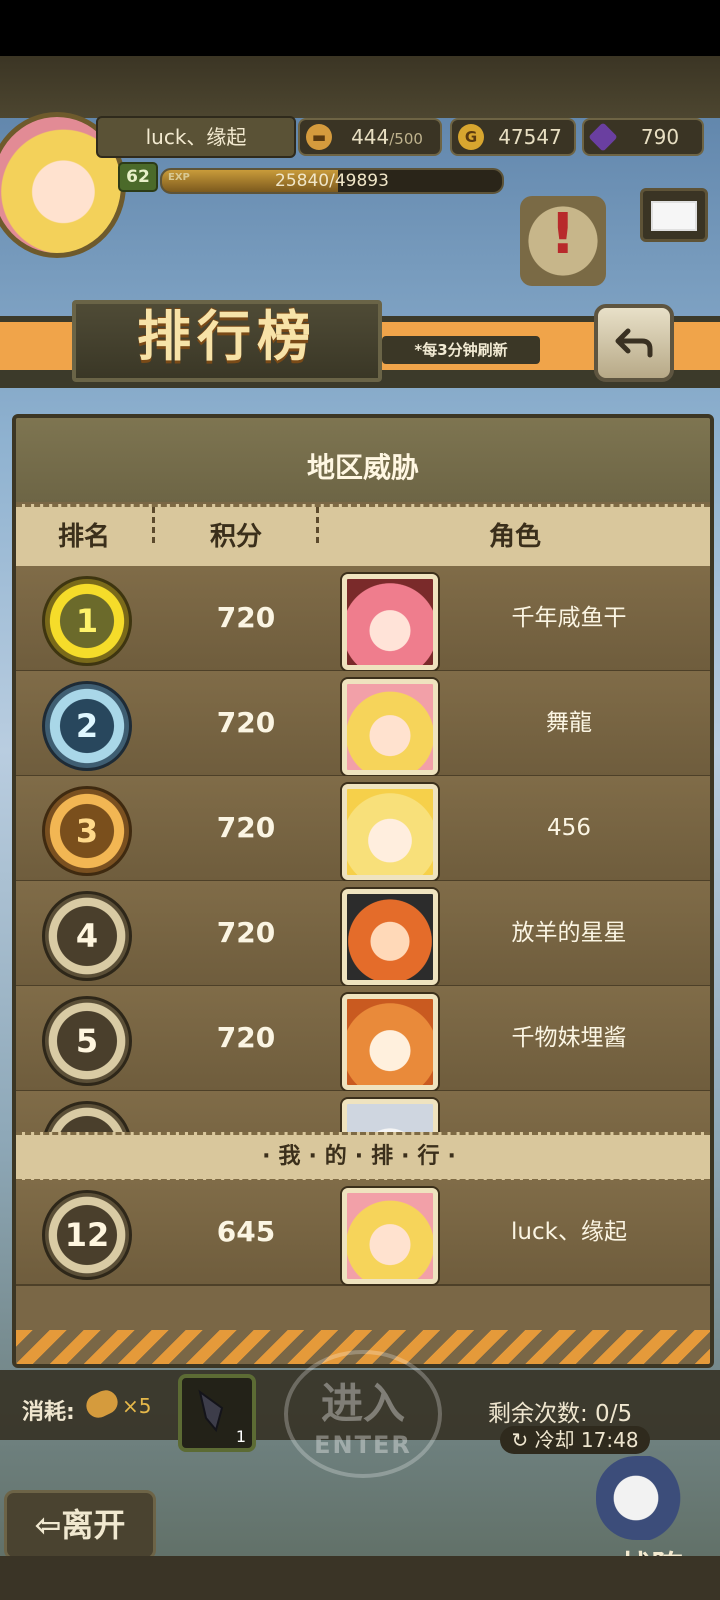 The height and width of the screenshot is (1600, 720). Describe the element at coordinates (211, 1411) in the screenshot. I see `dark-feather-icon` at that location.